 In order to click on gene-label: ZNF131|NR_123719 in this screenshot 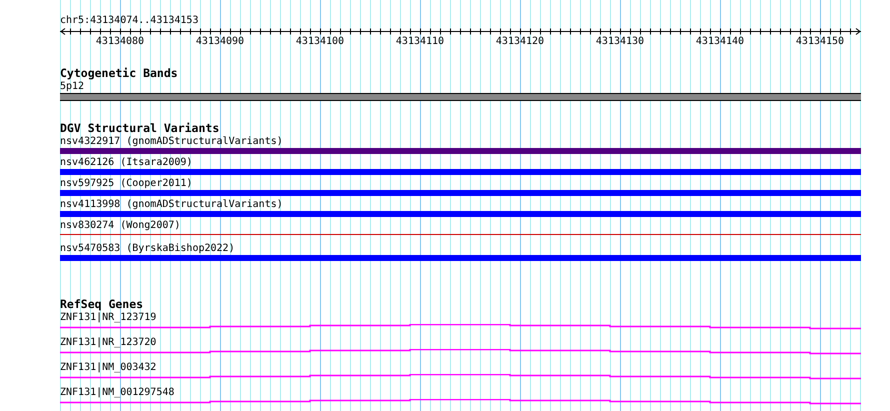, I will do `click(108, 317)`.